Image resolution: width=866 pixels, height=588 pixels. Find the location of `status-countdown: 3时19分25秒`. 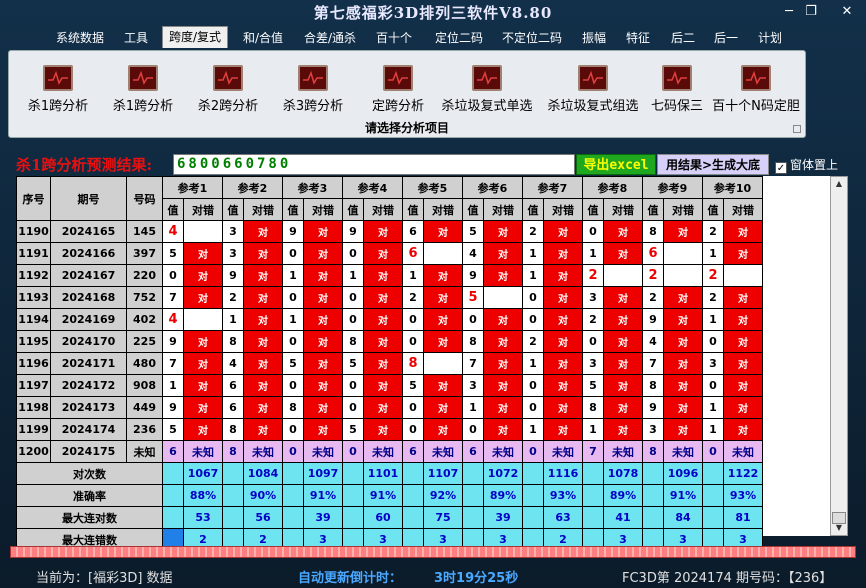

status-countdown: 3时19分25秒 is located at coordinates (476, 578).